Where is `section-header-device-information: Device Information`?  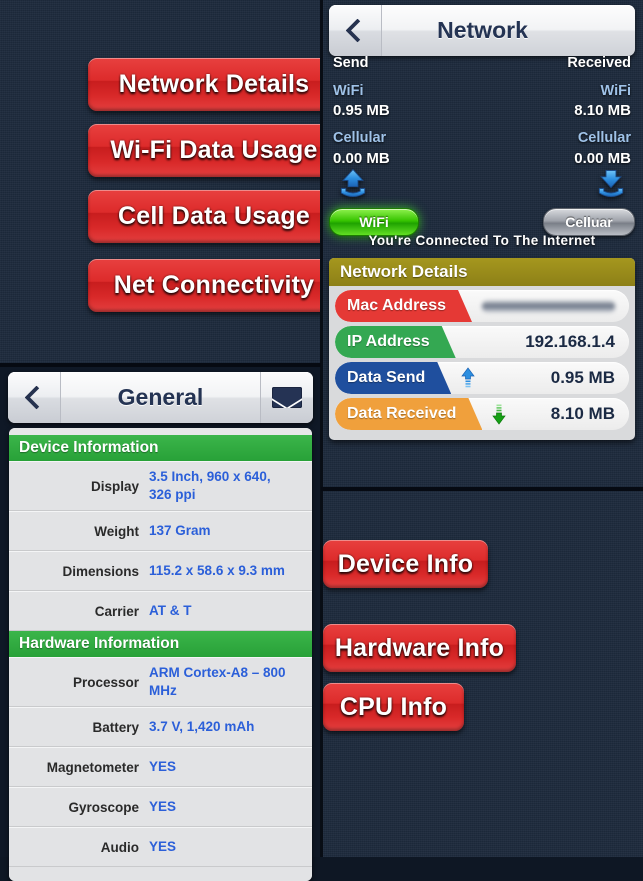
section-header-device-information: Device Information is located at coordinates (160, 448).